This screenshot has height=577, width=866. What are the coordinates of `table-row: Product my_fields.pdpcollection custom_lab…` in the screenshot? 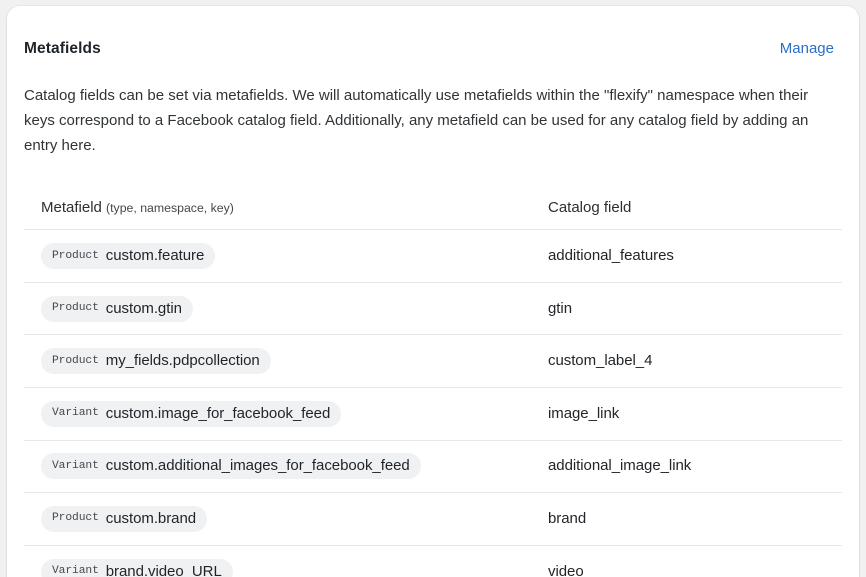 It's located at (433, 361).